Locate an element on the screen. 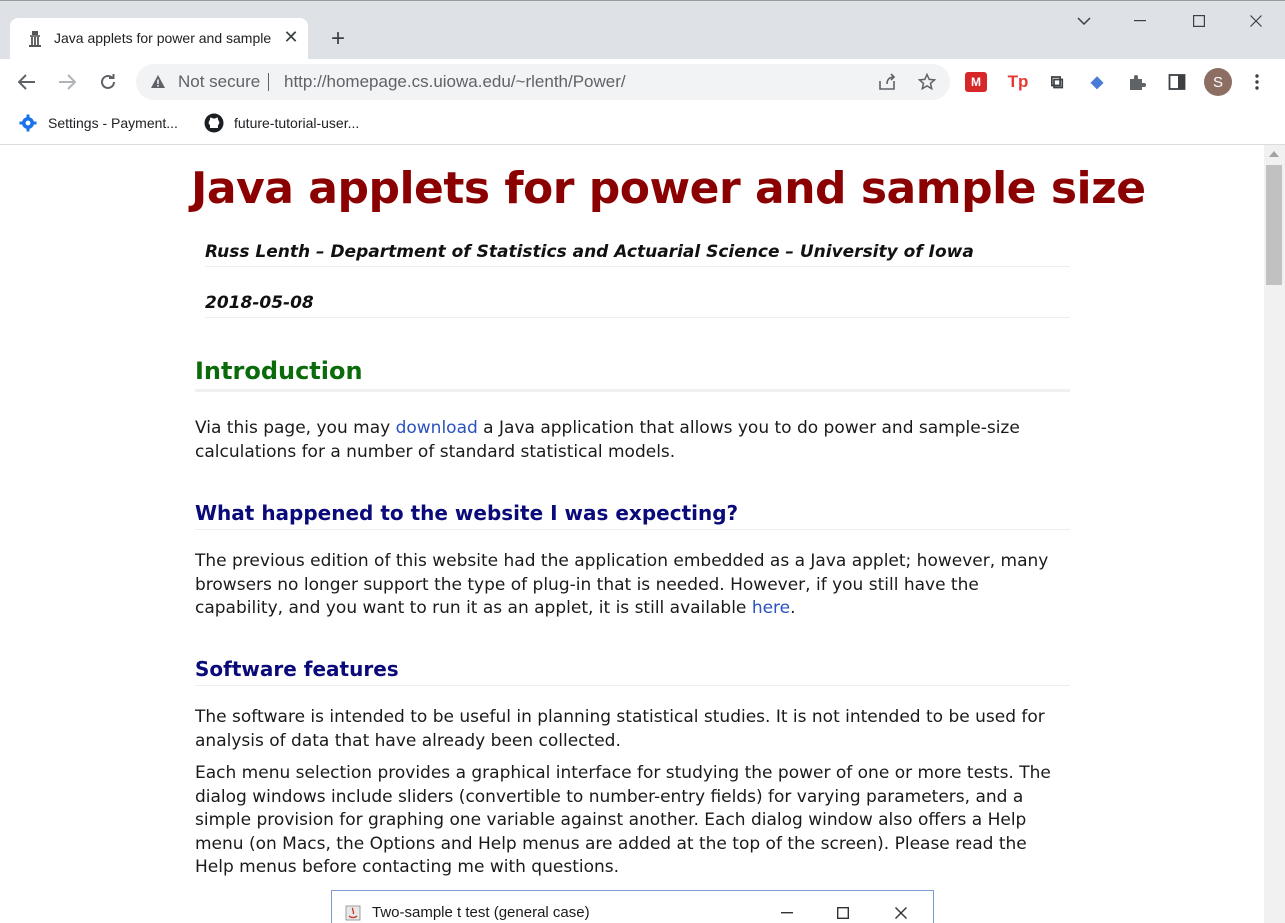 This screenshot has height=923, width=1285. mendeley-extension-icon: M is located at coordinates (976, 82).